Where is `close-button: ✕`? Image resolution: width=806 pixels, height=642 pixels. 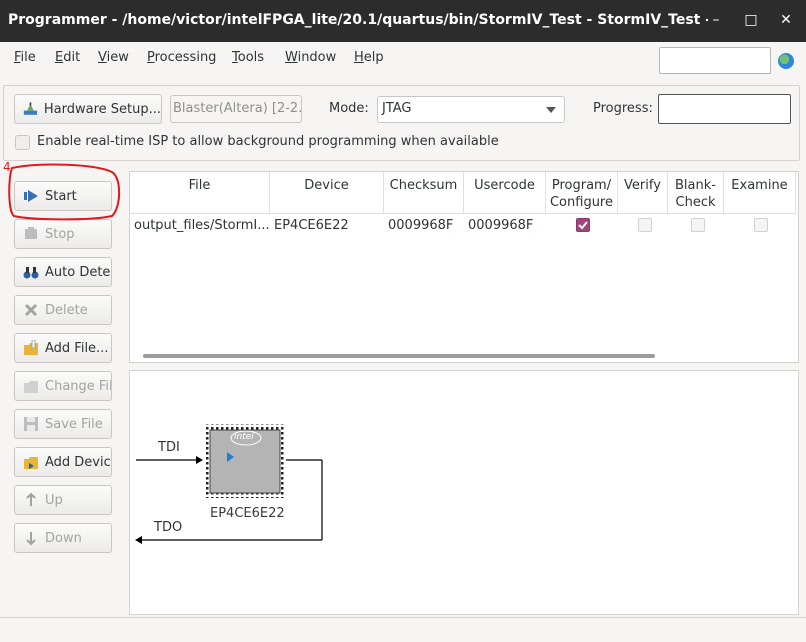 close-button: ✕ is located at coordinates (786, 20).